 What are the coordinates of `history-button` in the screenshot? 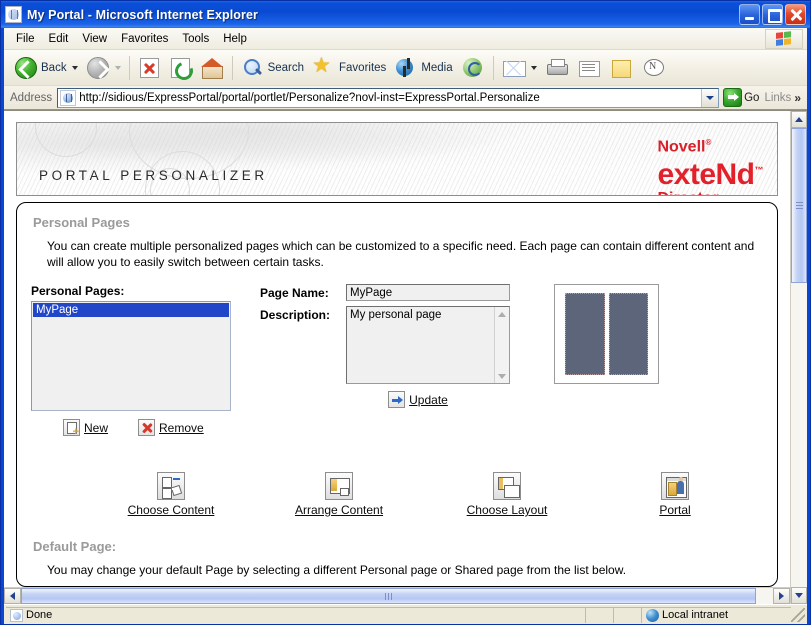 It's located at (473, 68).